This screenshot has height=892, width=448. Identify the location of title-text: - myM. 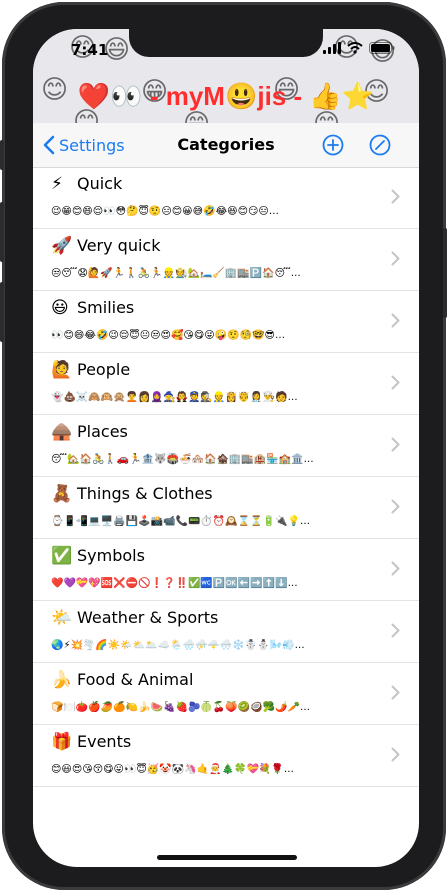
(183, 96).